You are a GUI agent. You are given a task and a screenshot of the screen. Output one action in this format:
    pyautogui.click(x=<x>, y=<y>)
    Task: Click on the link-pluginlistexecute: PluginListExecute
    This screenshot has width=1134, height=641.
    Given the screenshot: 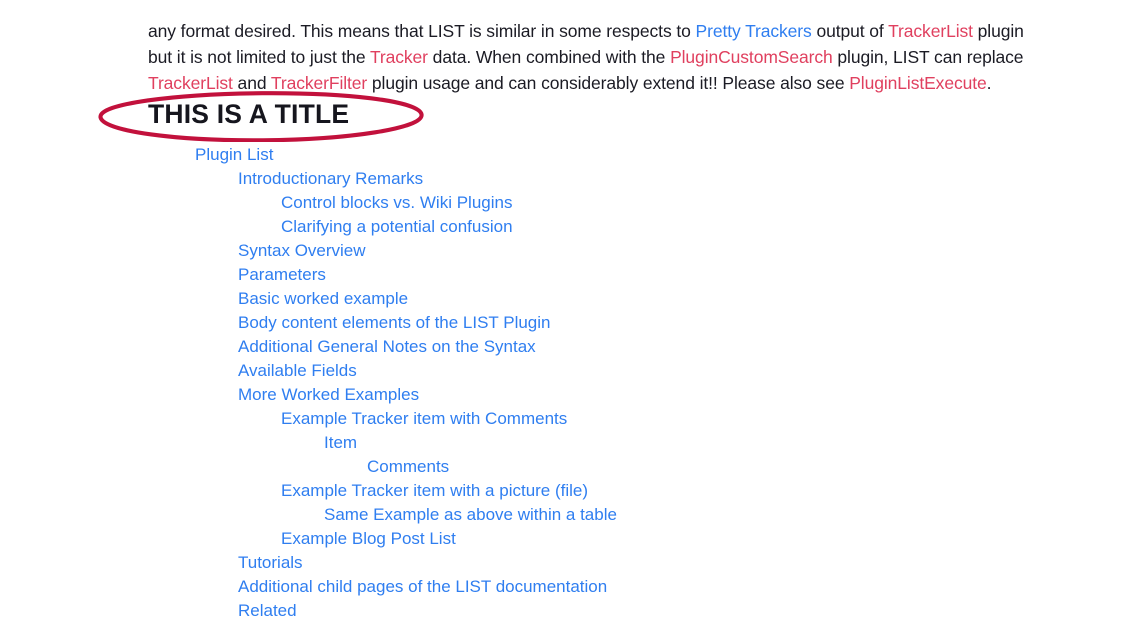 What is the action you would take?
    pyautogui.click(x=918, y=83)
    